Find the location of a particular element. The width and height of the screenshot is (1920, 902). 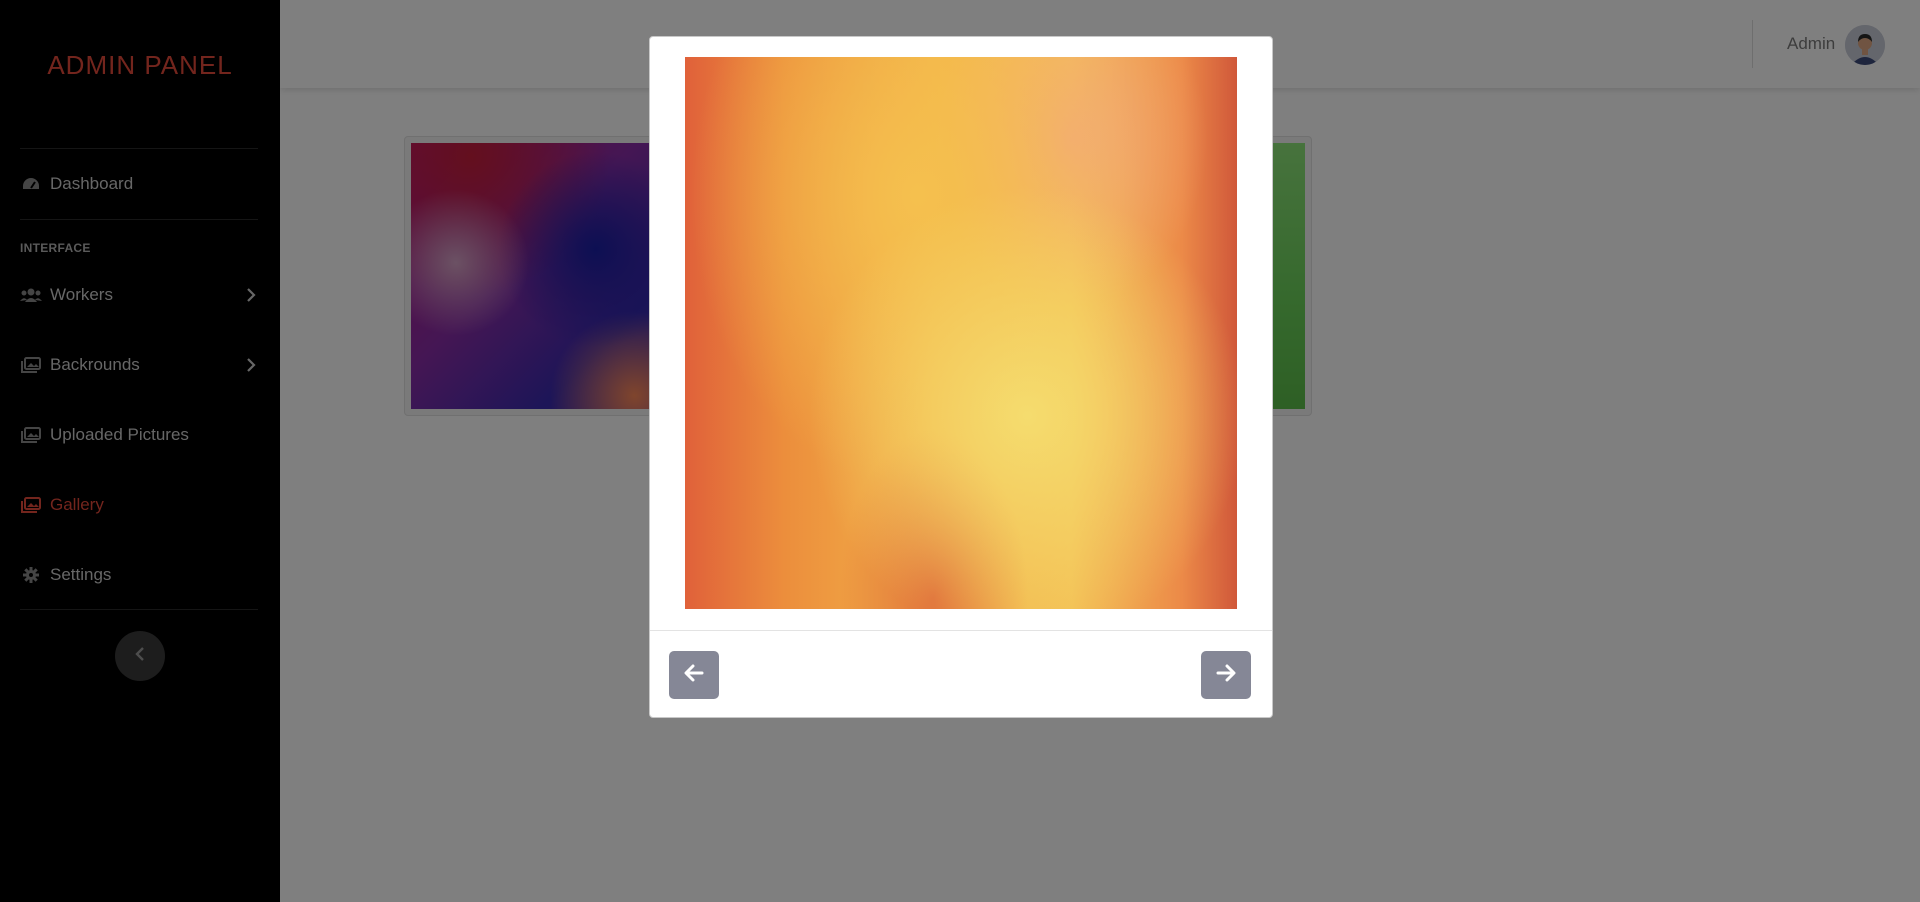

arrow-left-icon is located at coordinates (694, 675).